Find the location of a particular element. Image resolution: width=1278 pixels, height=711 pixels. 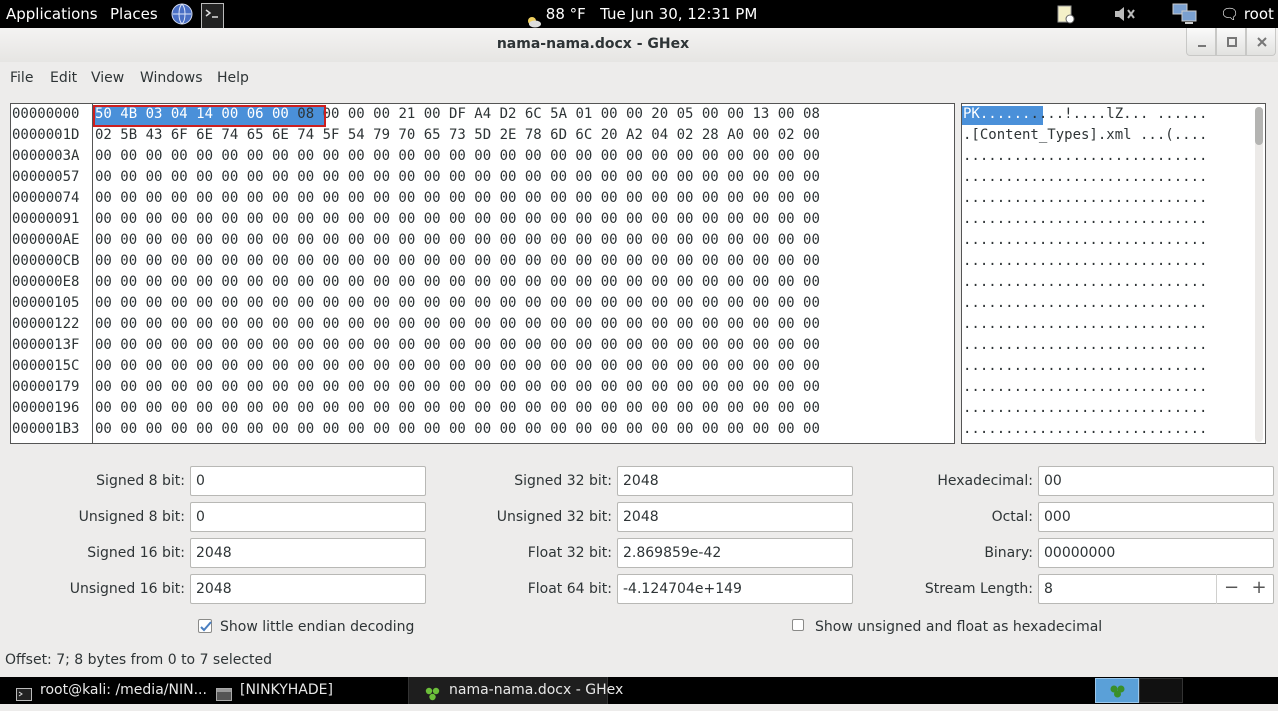

offset-cell: 000000E8 is located at coordinates (46, 282).